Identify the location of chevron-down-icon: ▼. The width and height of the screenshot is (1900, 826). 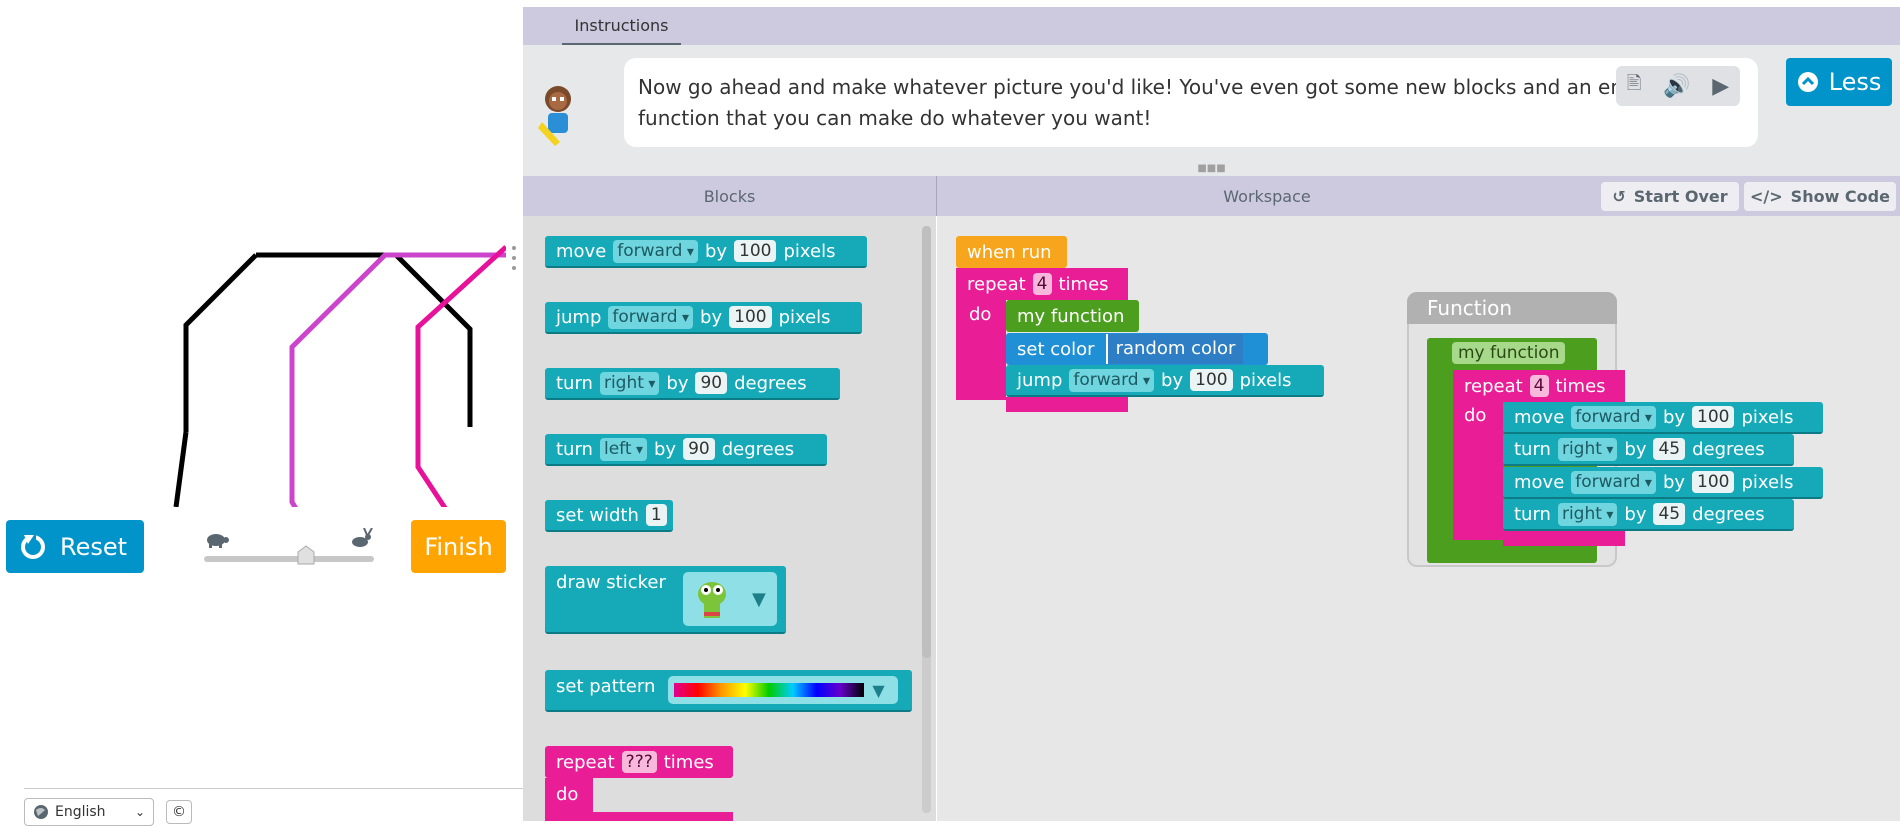
(878, 690).